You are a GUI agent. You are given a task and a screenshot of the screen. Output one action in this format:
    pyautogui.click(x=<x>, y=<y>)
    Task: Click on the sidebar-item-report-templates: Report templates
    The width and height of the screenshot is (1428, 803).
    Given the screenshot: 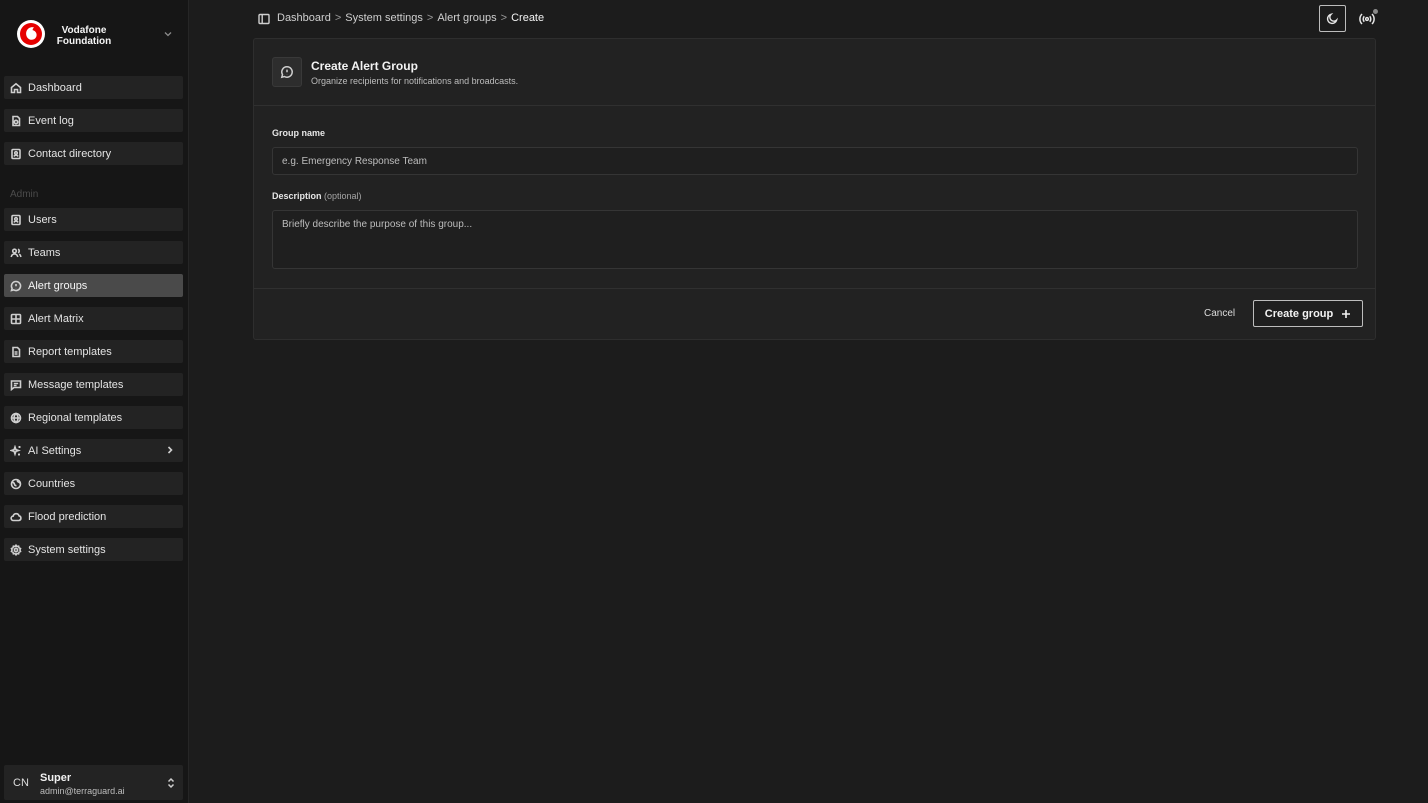 What is the action you would take?
    pyautogui.click(x=93, y=351)
    